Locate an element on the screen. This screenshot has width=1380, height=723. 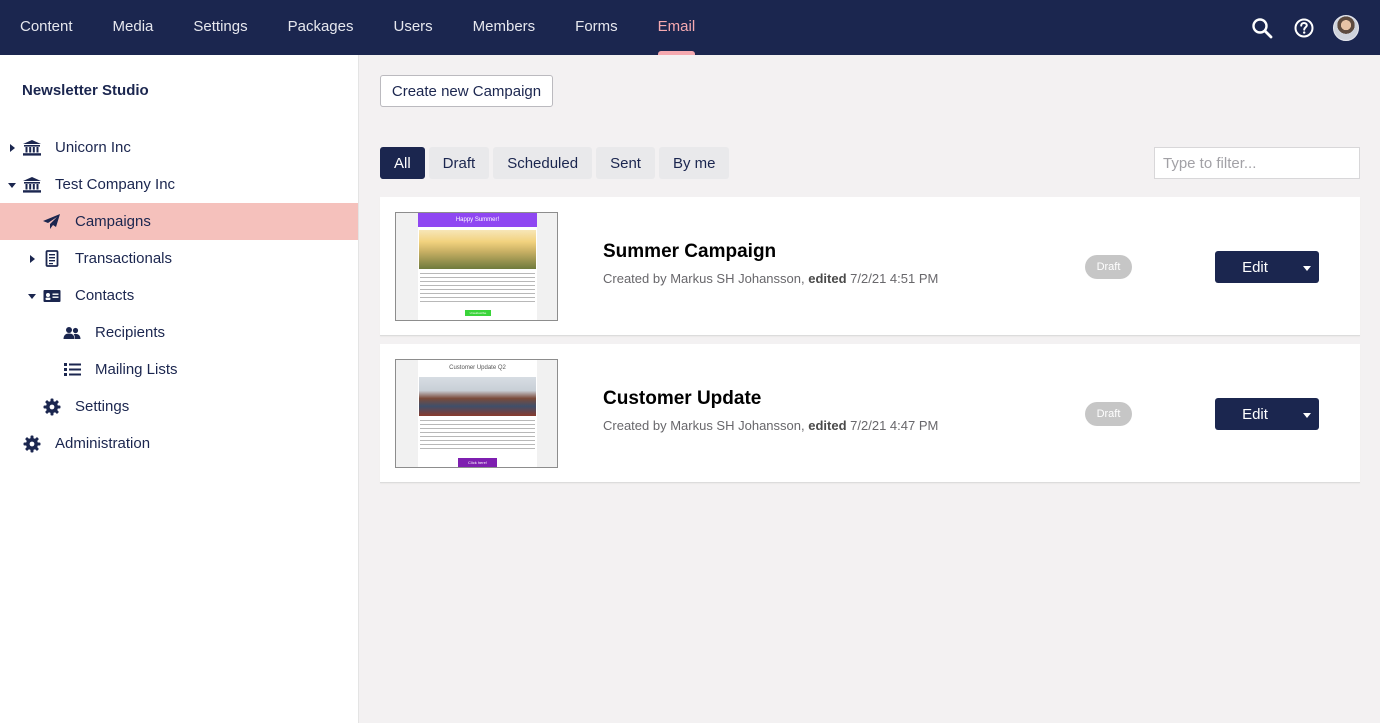
tab-by-me: By me is located at coordinates (694, 163).